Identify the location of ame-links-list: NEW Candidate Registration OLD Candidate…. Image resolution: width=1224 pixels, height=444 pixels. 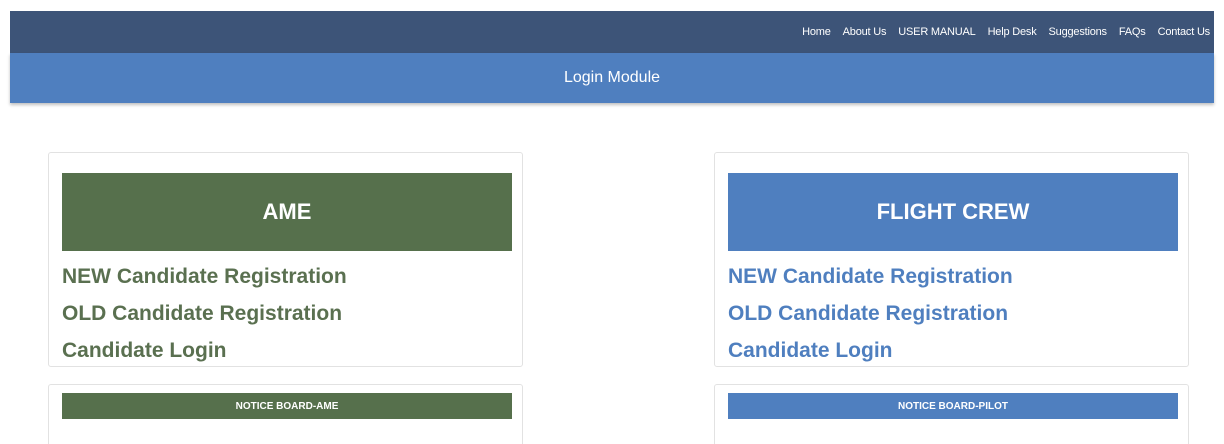
(204, 313).